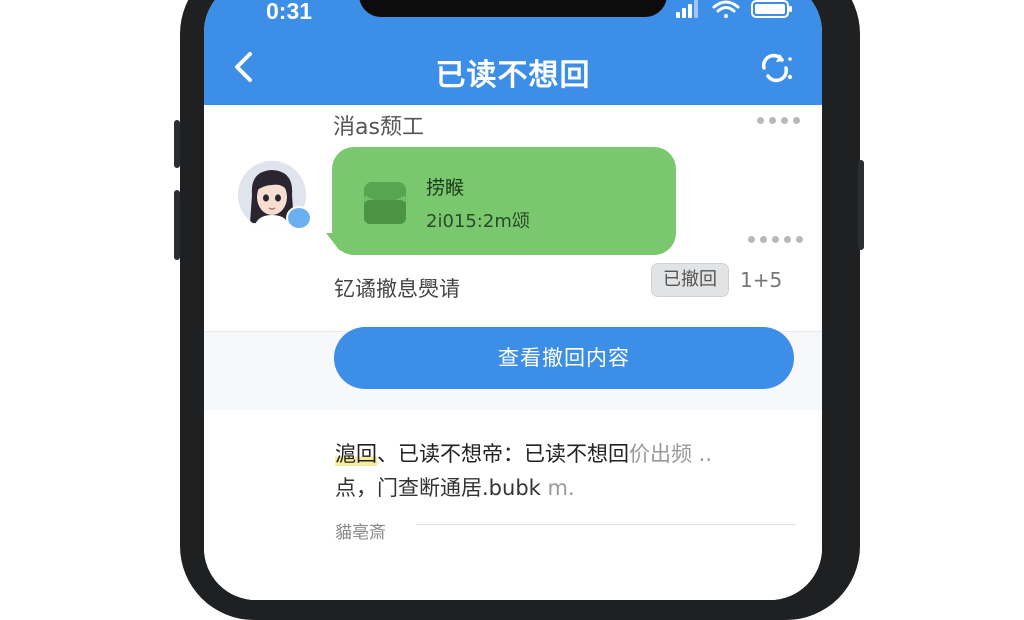  I want to click on article-line-1-main: 、已读不想帝：已读不想回, so click(503, 454).